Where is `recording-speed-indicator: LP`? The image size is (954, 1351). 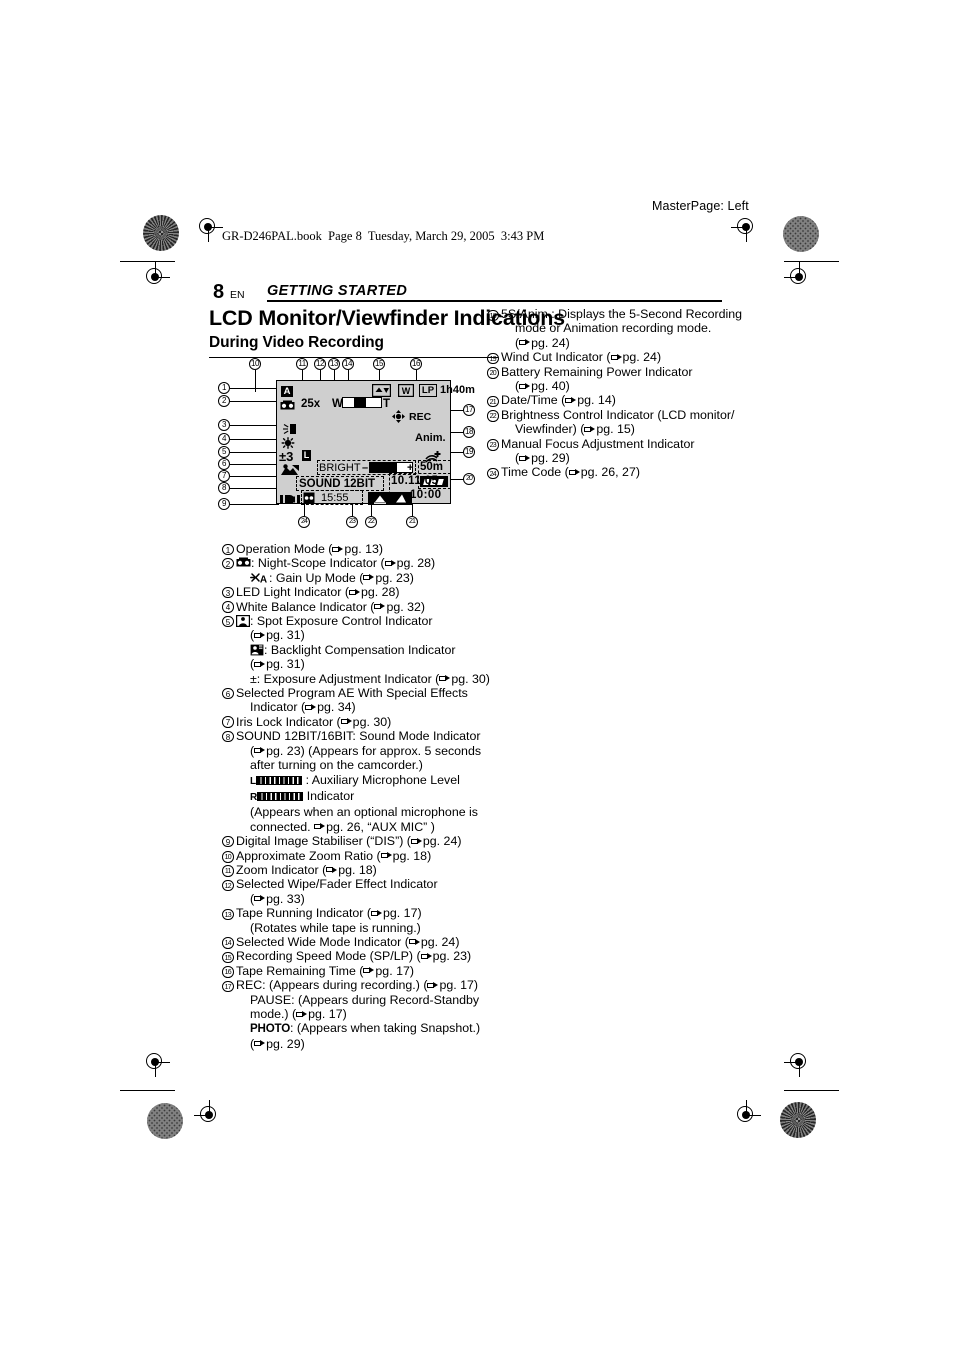 recording-speed-indicator: LP is located at coordinates (428, 390).